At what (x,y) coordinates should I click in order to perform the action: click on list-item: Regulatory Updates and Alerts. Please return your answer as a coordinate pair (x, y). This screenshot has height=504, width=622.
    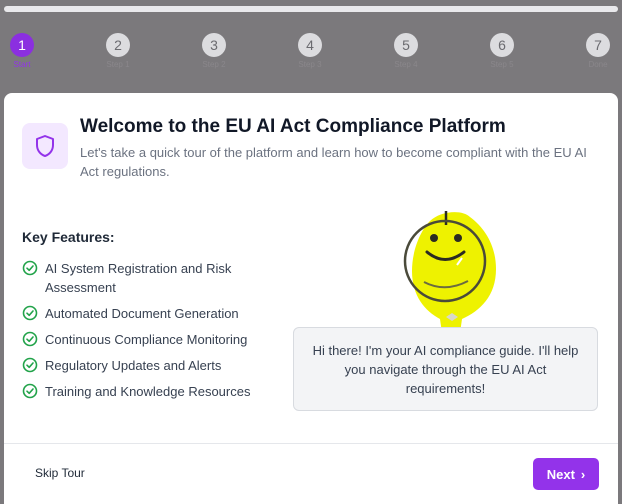
    Looking at the image, I should click on (142, 365).